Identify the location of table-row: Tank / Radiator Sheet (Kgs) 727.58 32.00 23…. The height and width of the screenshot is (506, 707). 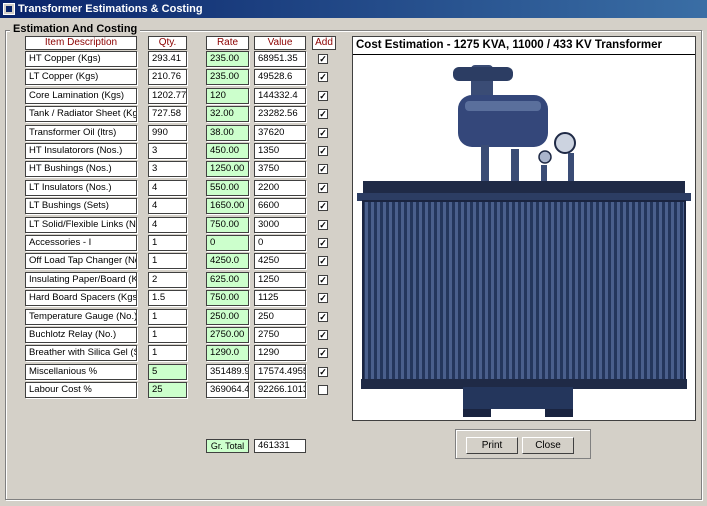
(175, 115).